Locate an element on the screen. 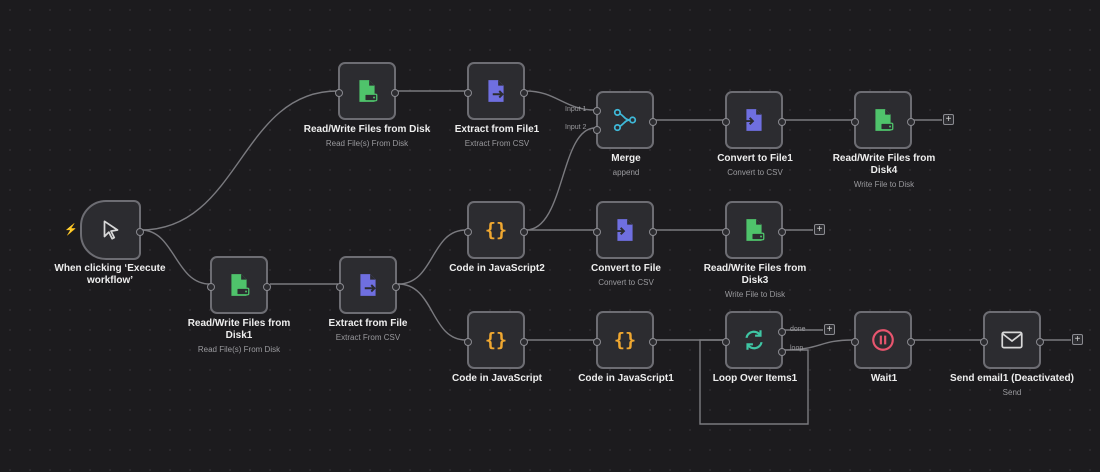 Image resolution: width=1100 pixels, height=472 pixels. node-convert-to-file is located at coordinates (625, 230).